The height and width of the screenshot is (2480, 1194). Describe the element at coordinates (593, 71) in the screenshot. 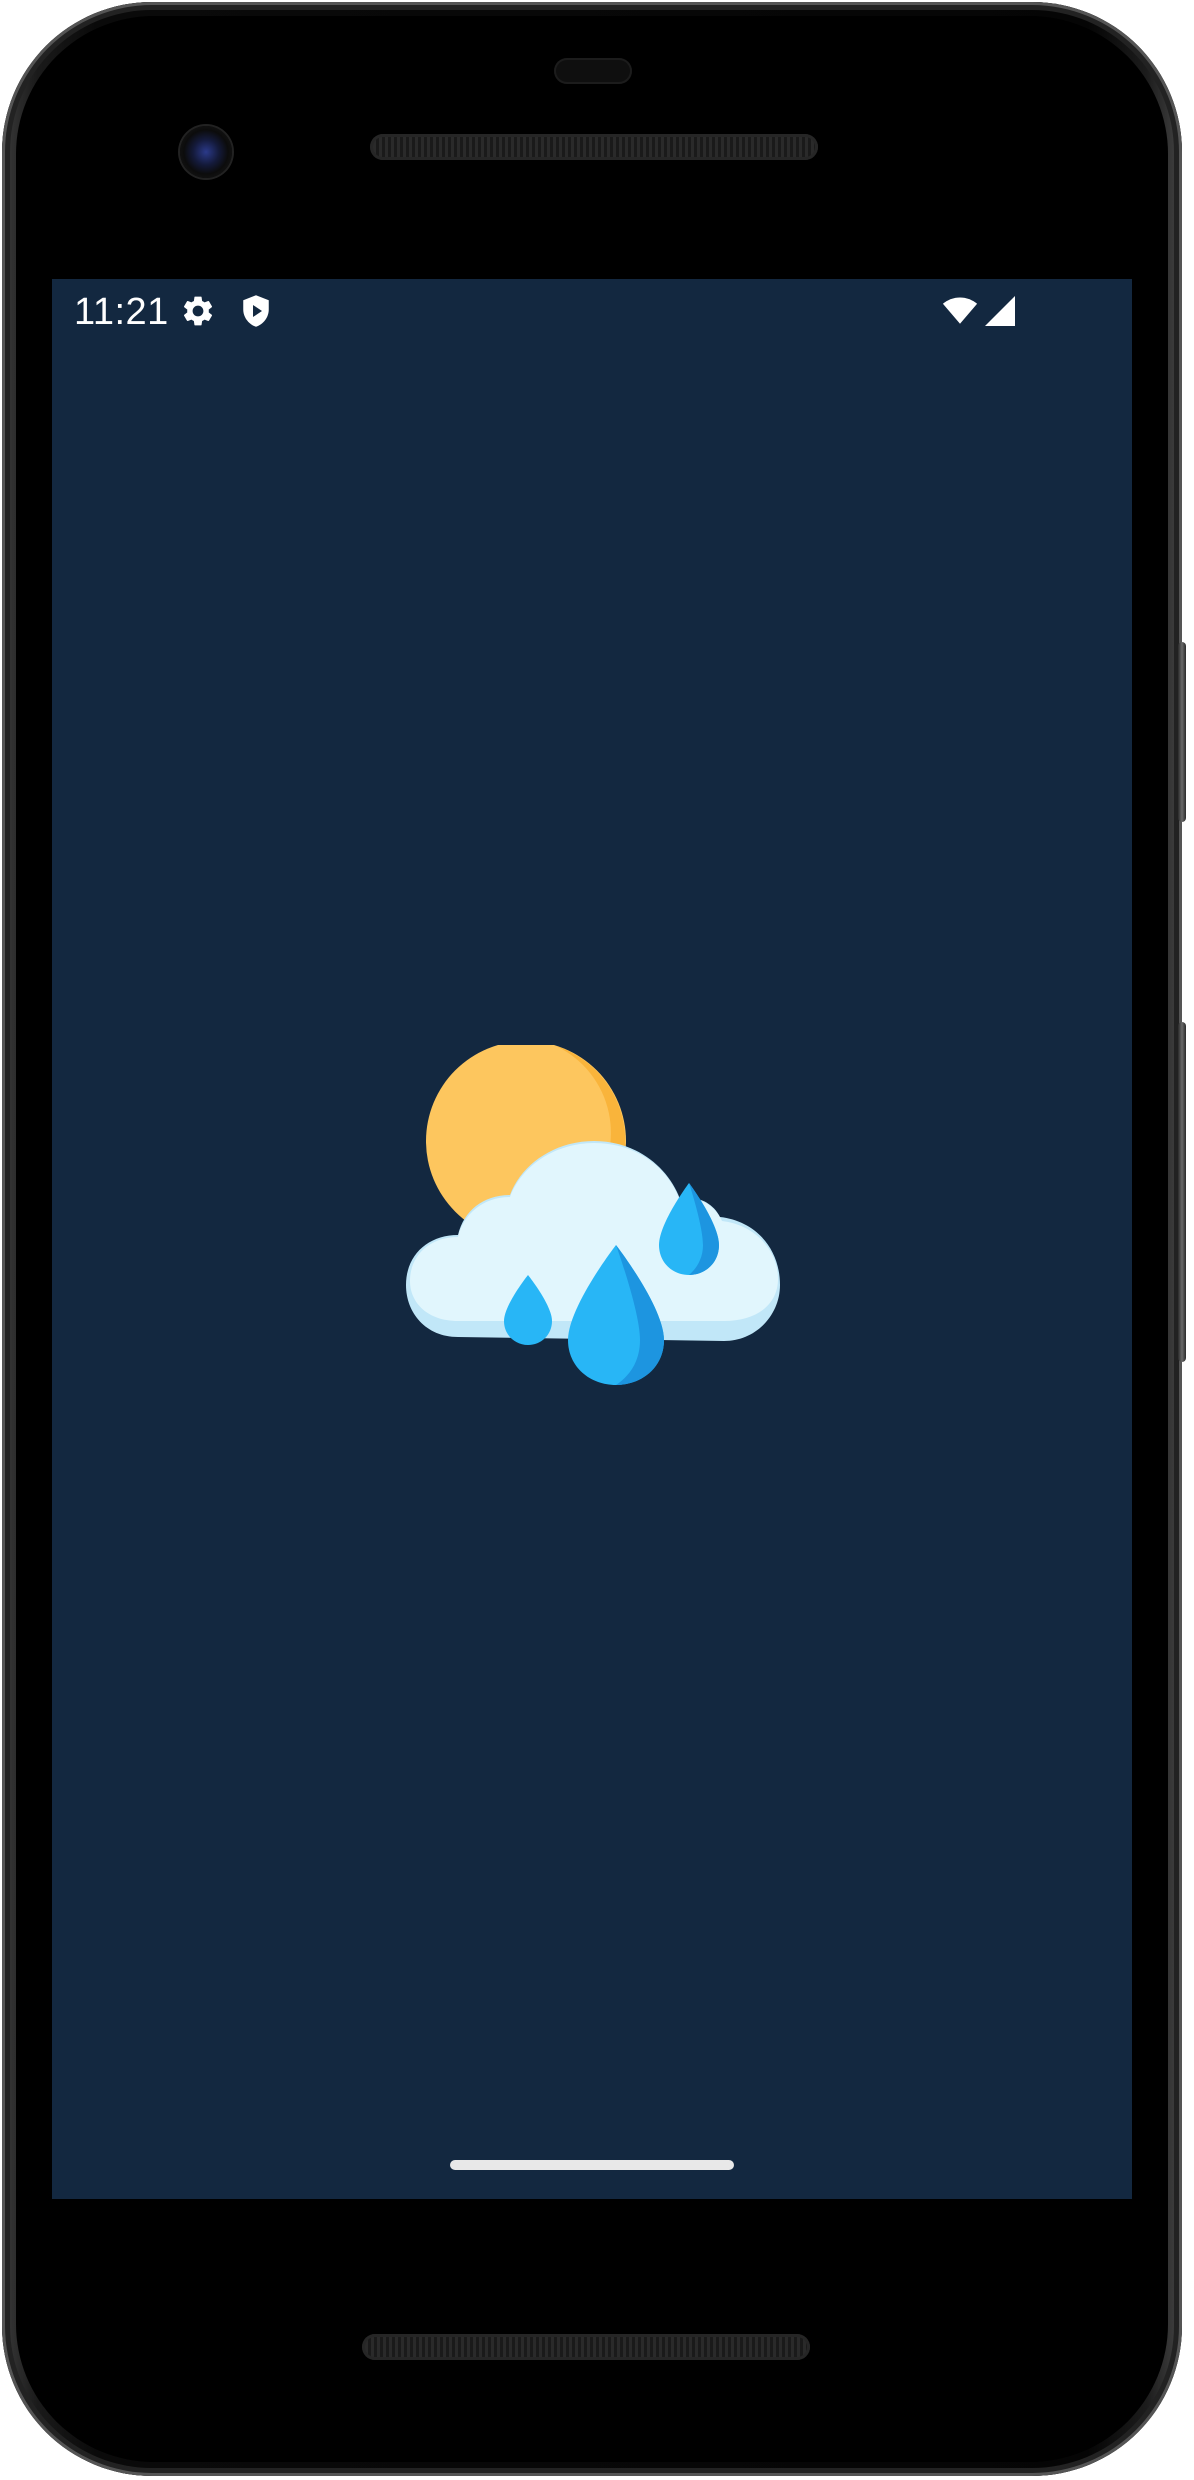

I see `proximity-sensor` at that location.